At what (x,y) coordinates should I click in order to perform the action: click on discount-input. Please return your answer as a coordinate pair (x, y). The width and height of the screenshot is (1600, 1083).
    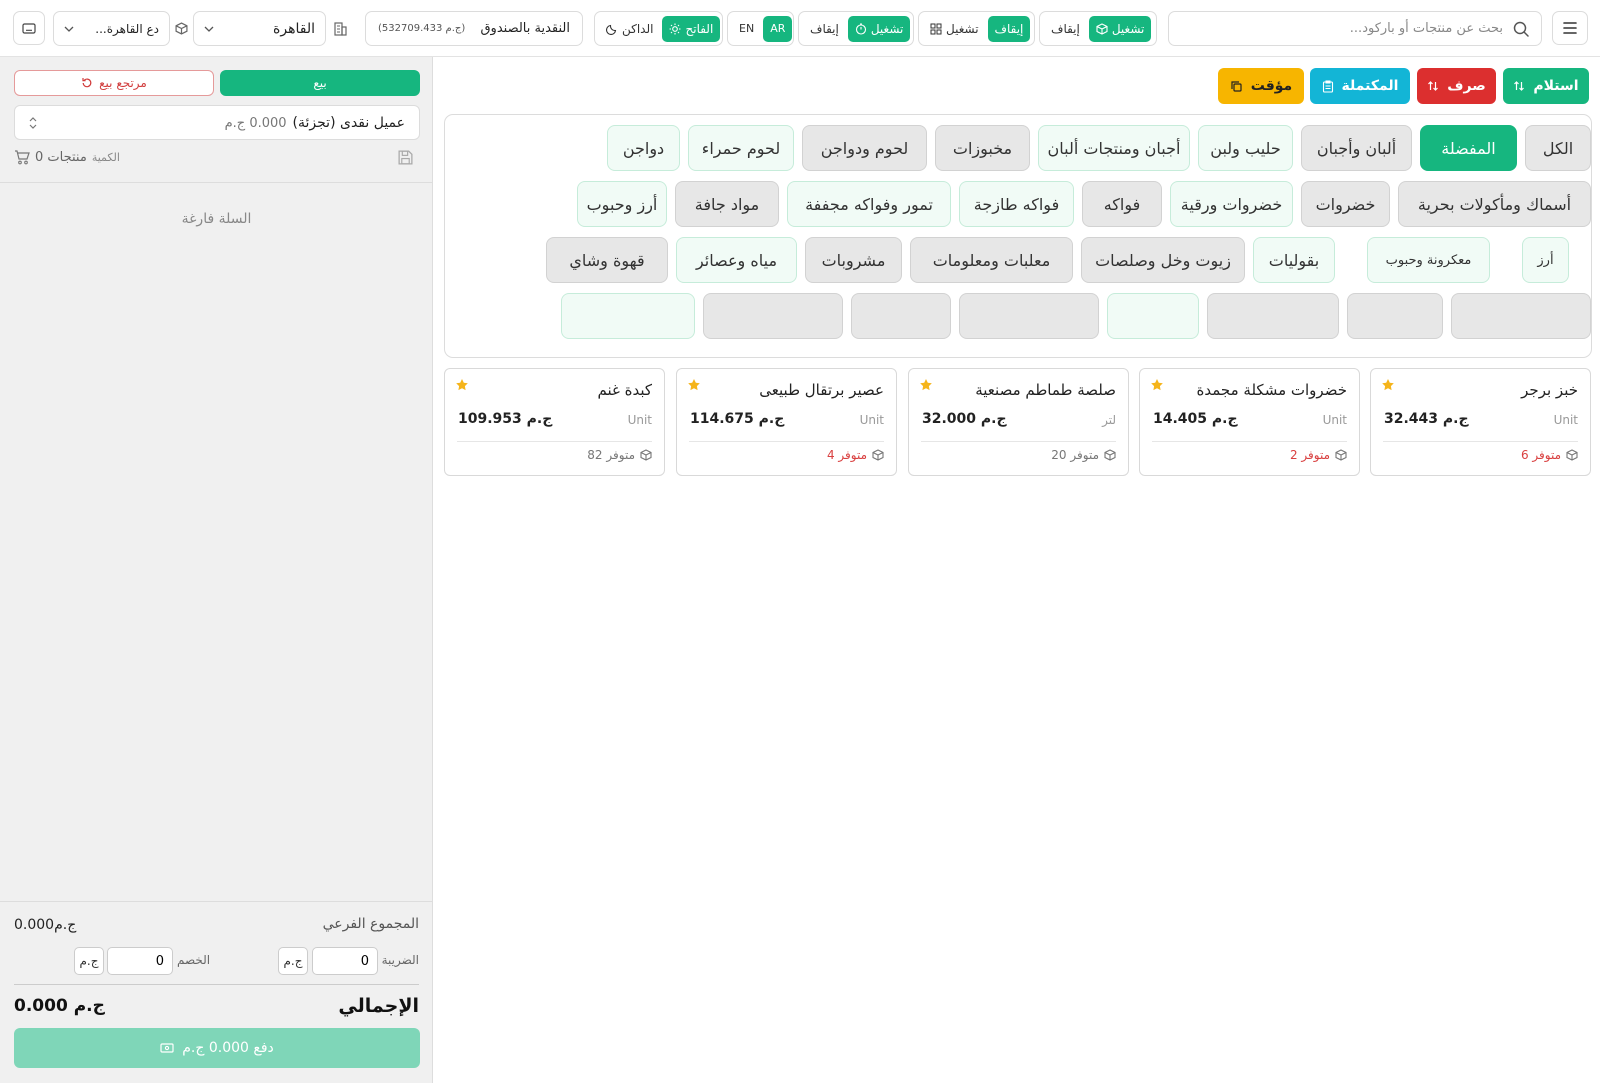
    Looking at the image, I should click on (140, 961).